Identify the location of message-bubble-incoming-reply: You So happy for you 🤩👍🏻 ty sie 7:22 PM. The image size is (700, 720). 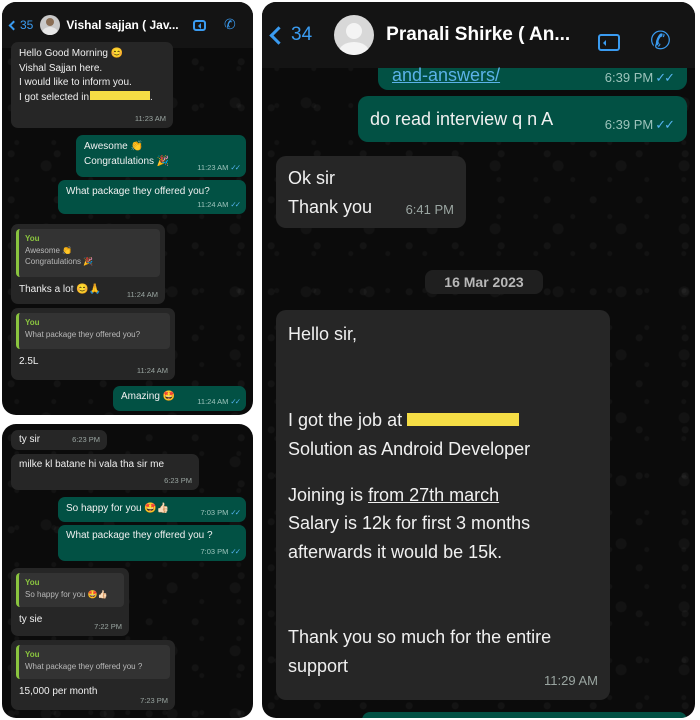
(70, 602).